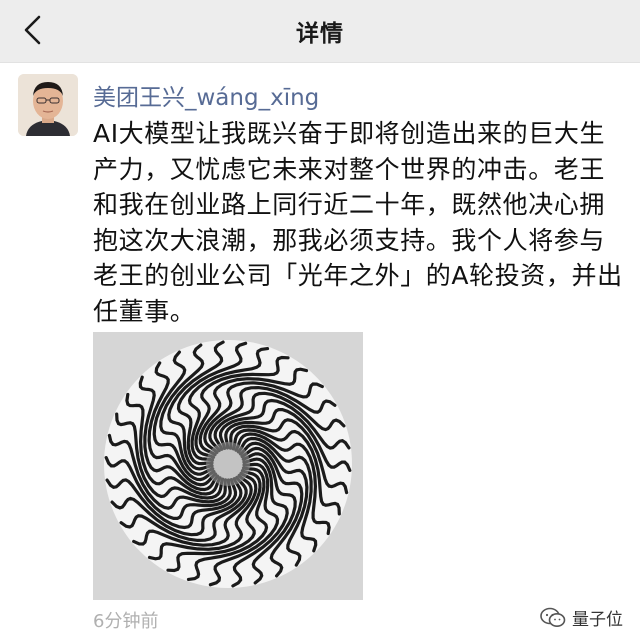  What do you see at coordinates (553, 617) in the screenshot?
I see `wechat-icon` at bounding box center [553, 617].